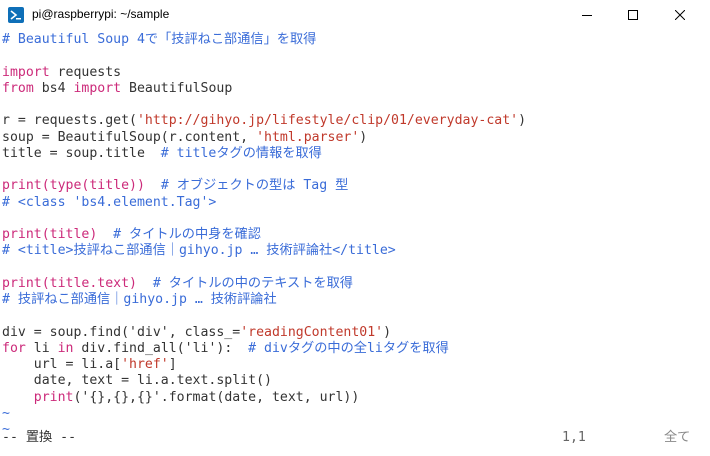 Image resolution: width=710 pixels, height=456 pixels. I want to click on code-line: date, text = li.a.text.split(), so click(137, 381).